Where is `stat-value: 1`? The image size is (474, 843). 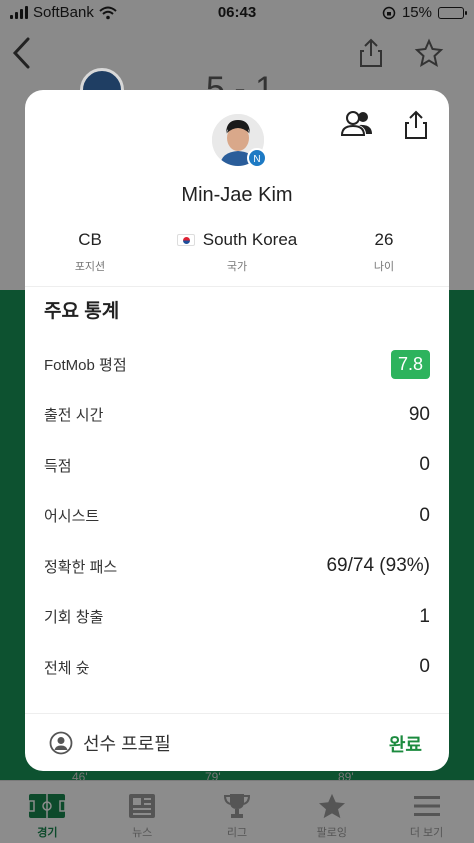 stat-value: 1 is located at coordinates (424, 616).